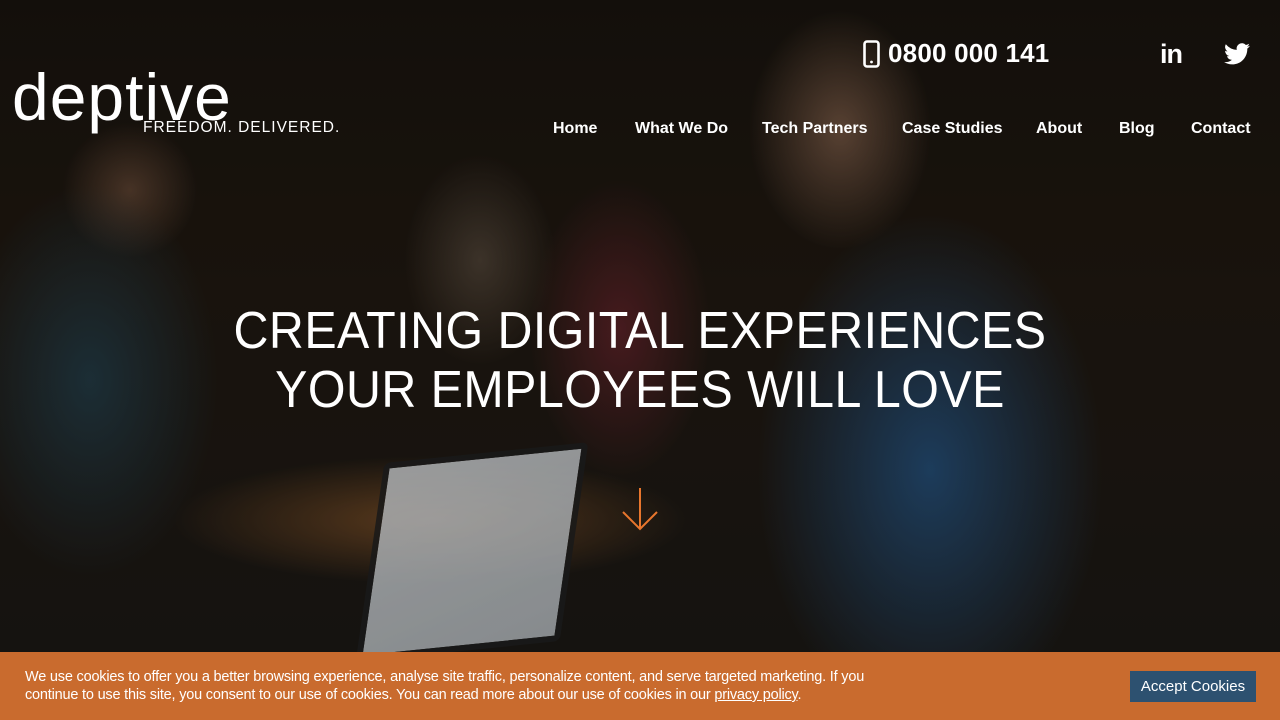  What do you see at coordinates (472, 552) in the screenshot?
I see `laptop-image` at bounding box center [472, 552].